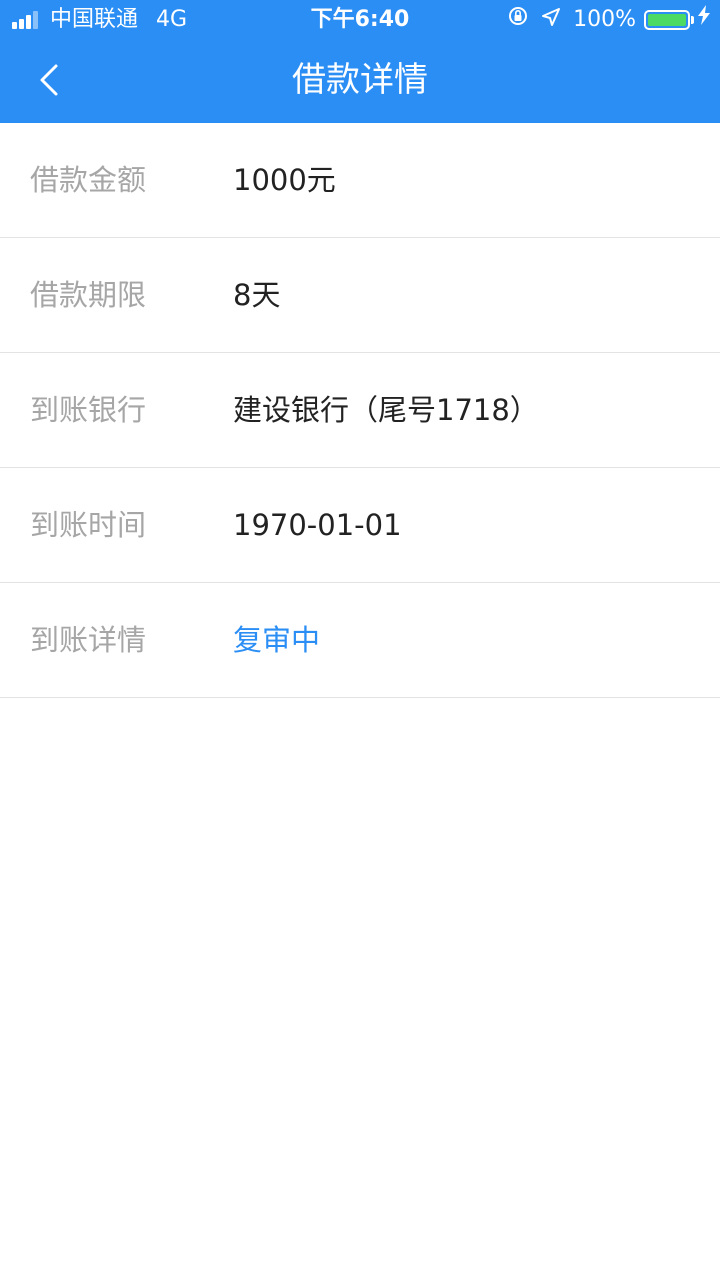  What do you see at coordinates (284, 180) in the screenshot?
I see `loan-amount-value: 1000元` at bounding box center [284, 180].